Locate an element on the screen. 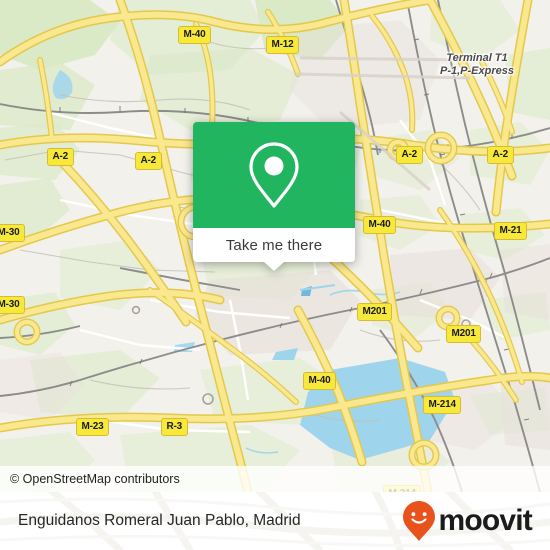 This screenshot has height=550, width=550. take-me-there-callout: Take me there is located at coordinates (274, 196).